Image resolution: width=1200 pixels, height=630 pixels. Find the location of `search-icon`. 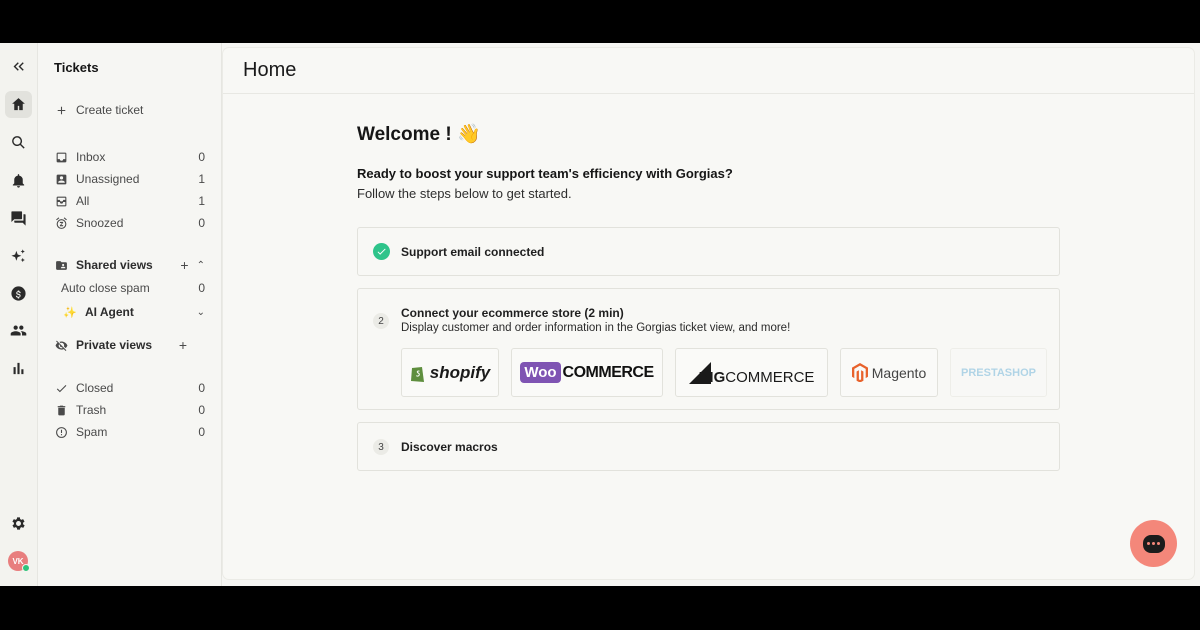

search-icon is located at coordinates (18, 142).